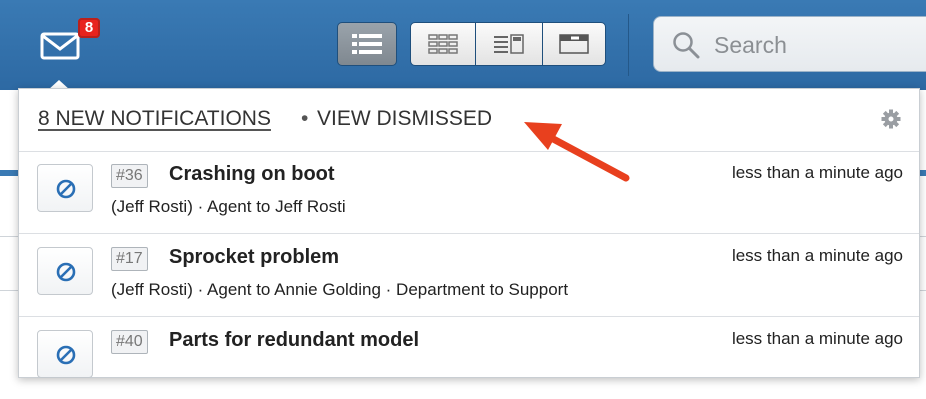 This screenshot has width=926, height=399. Describe the element at coordinates (628, 45) in the screenshot. I see `toolbar-divider` at that location.